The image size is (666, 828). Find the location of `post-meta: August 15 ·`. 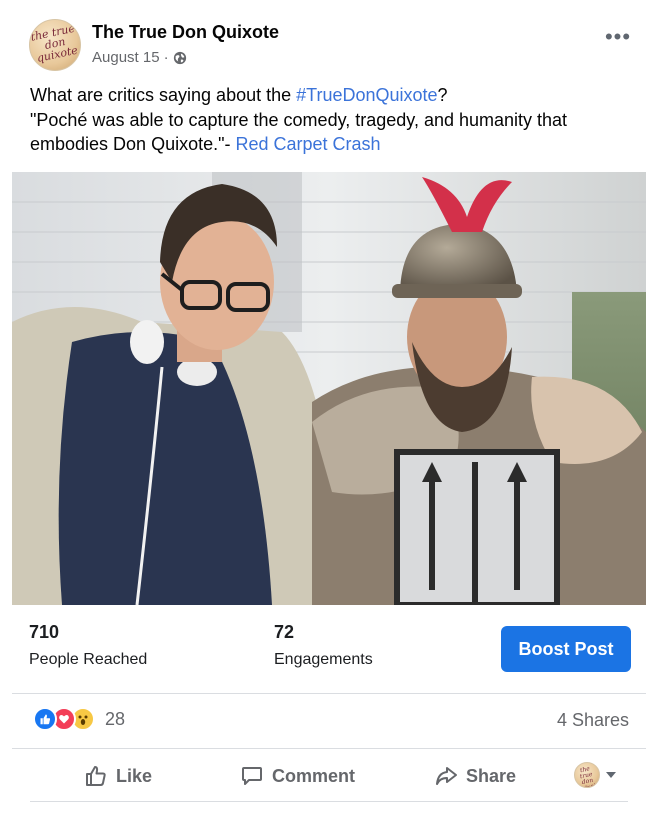

post-meta: August 15 · is located at coordinates (139, 57).